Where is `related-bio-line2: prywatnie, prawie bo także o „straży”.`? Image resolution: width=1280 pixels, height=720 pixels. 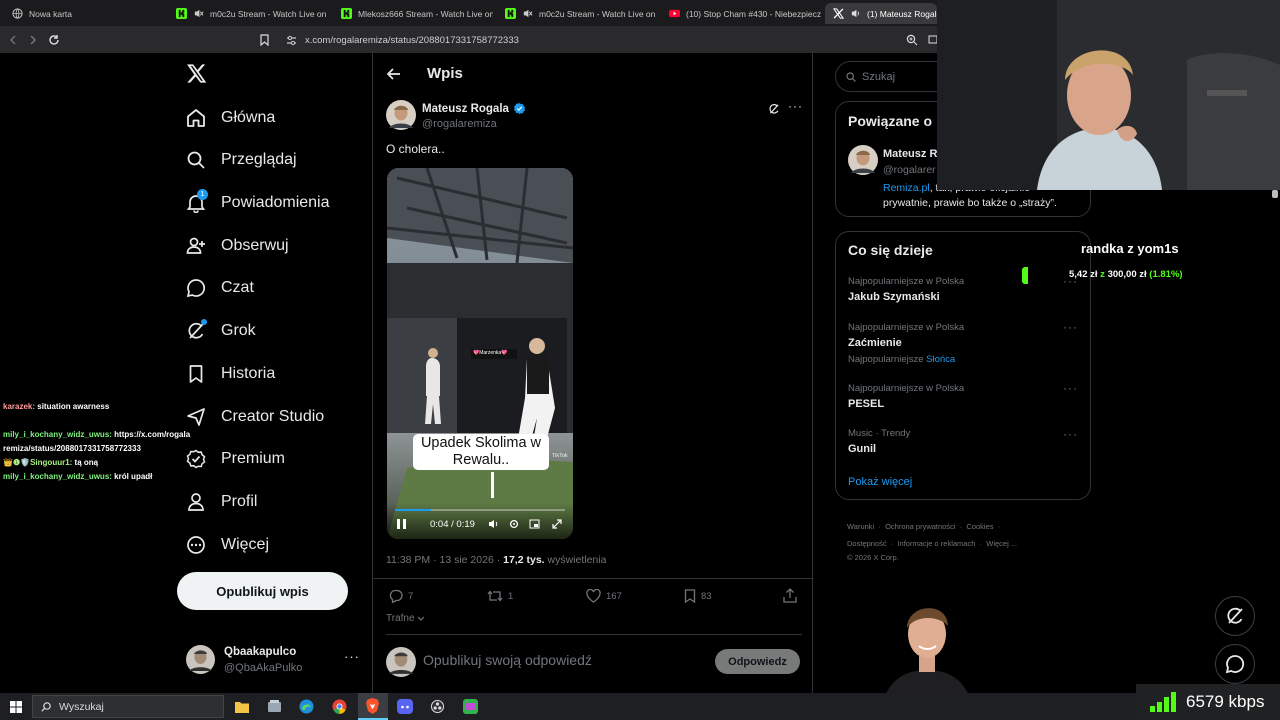 related-bio-line2: prywatnie, prawie bo także o „straży”. is located at coordinates (970, 203).